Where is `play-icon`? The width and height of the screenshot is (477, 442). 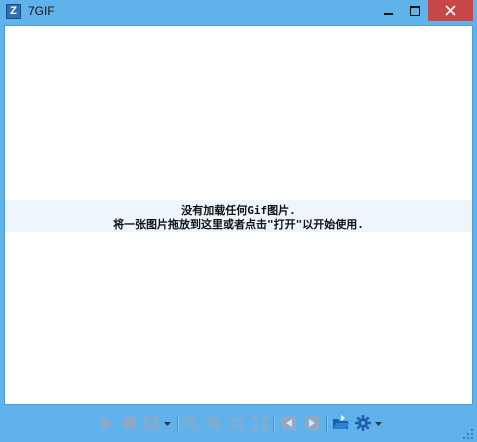
play-icon is located at coordinates (107, 423).